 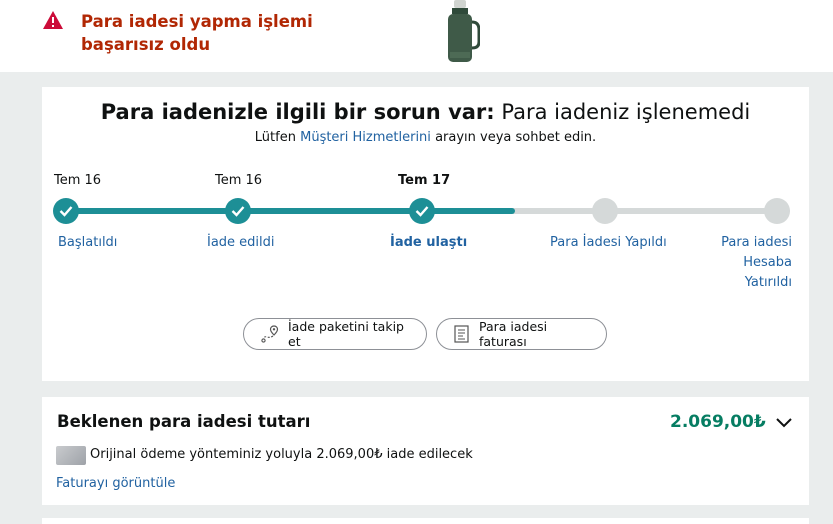 I want to click on next-card-edge, so click(x=425, y=521).